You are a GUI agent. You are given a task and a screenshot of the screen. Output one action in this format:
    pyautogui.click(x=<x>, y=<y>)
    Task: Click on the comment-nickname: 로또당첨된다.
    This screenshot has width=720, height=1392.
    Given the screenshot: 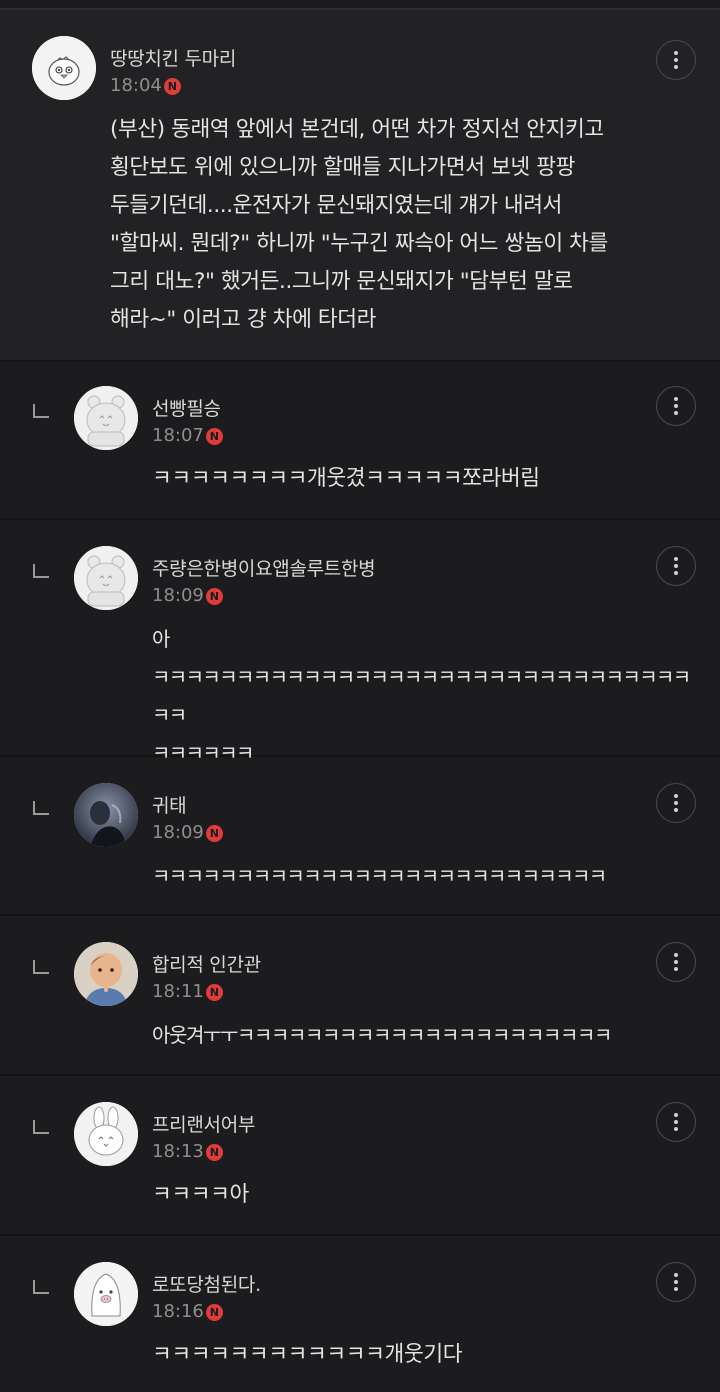 What is the action you would take?
    pyautogui.click(x=206, y=1283)
    